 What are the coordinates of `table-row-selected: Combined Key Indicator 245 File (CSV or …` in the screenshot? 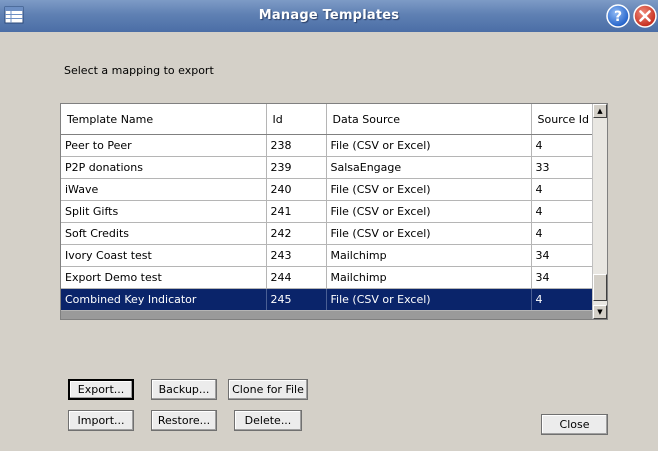 It's located at (326, 299).